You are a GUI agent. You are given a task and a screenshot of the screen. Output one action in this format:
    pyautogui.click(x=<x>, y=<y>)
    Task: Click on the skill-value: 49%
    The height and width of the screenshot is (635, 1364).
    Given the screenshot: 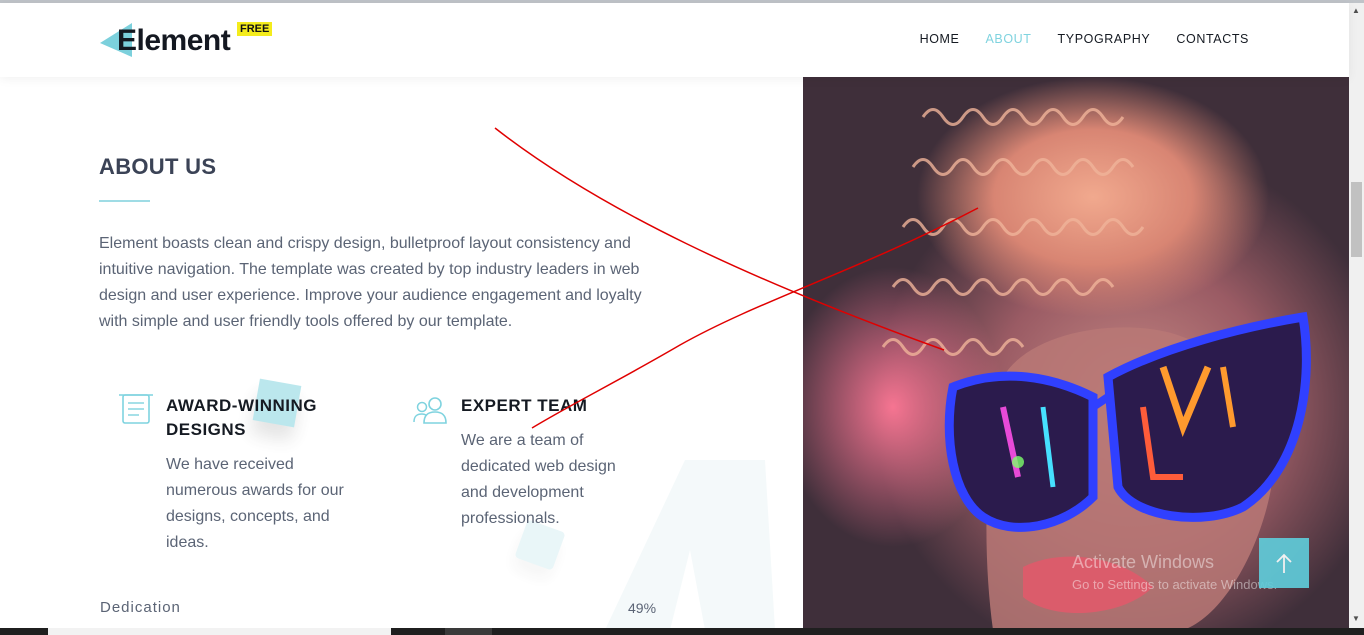 What is the action you would take?
    pyautogui.click(x=642, y=608)
    